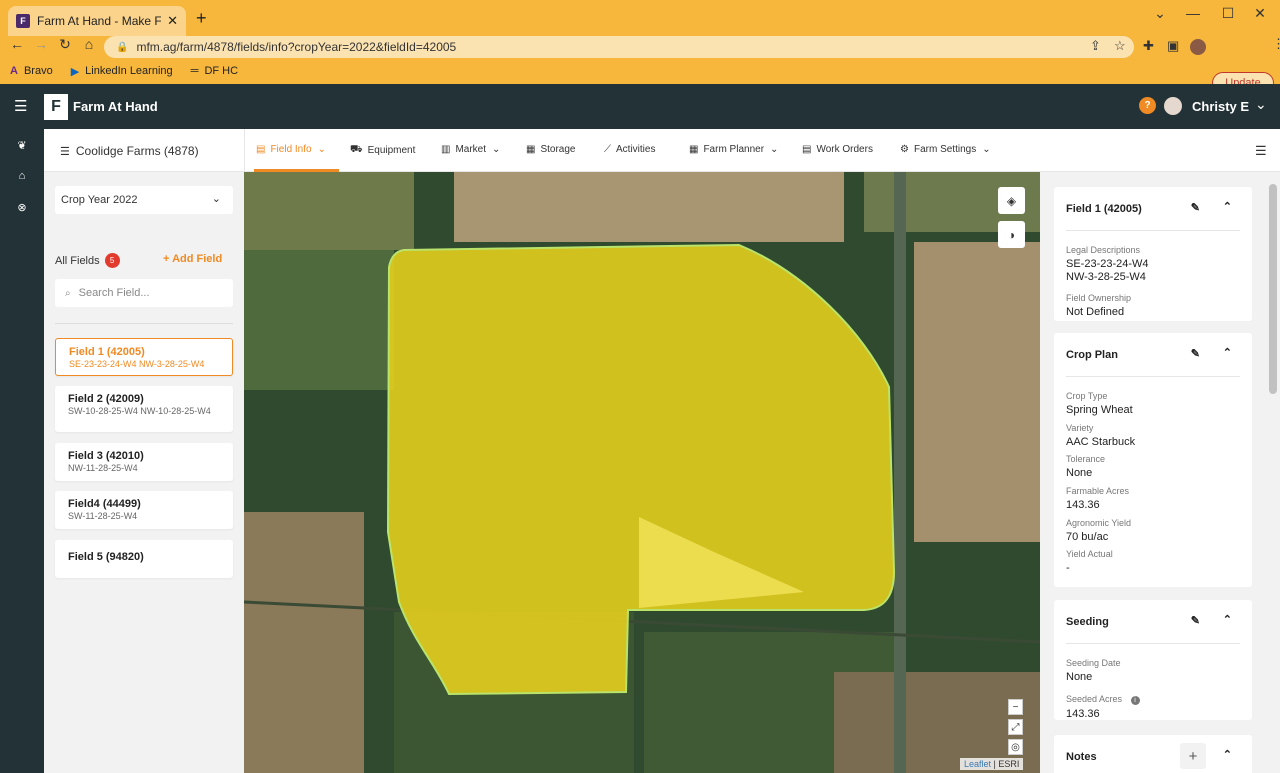 Image resolution: width=1280 pixels, height=773 pixels. I want to click on bookmark-dfhc: ═ DF HC, so click(214, 71).